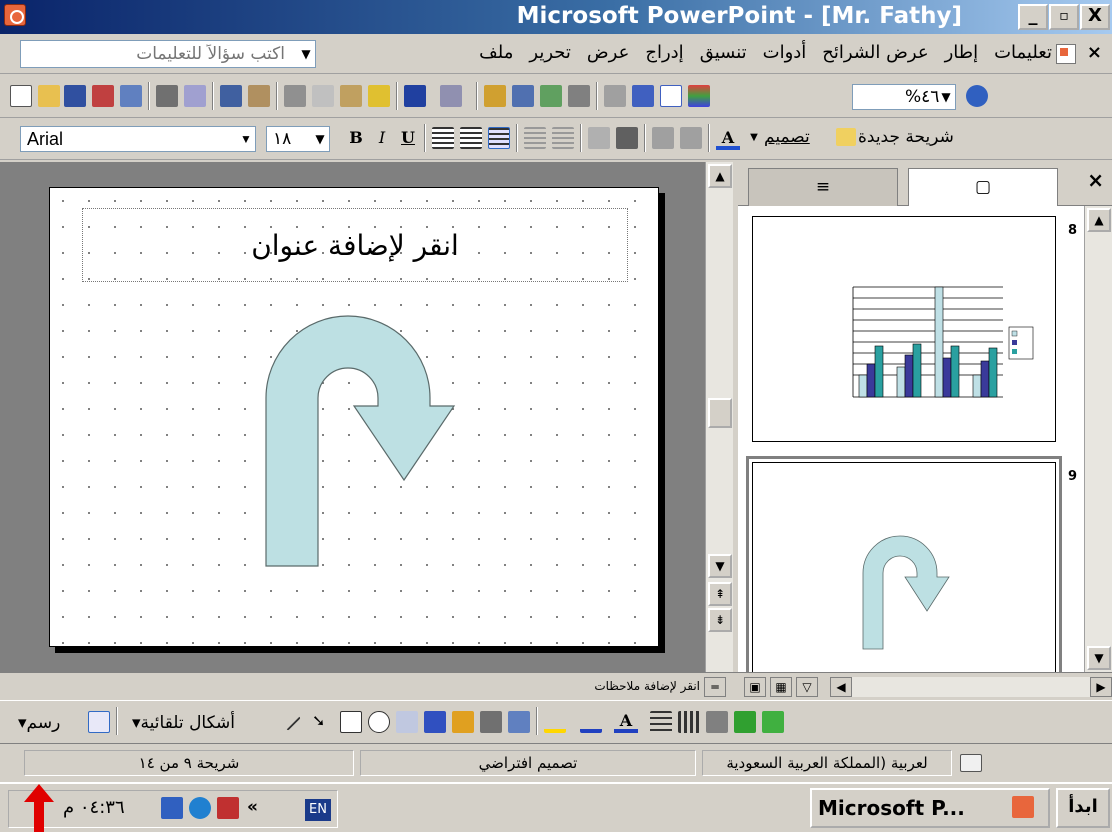 The height and width of the screenshot is (832, 1112). Describe the element at coordinates (550, 52) in the screenshot. I see `menu-edit: تحرير` at that location.